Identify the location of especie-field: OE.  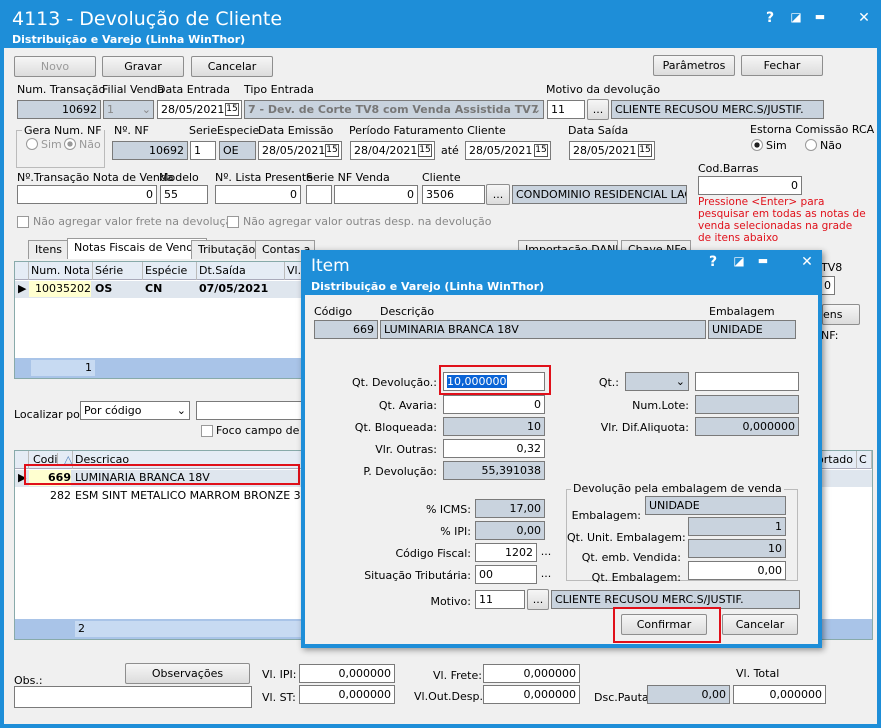
(237, 150).